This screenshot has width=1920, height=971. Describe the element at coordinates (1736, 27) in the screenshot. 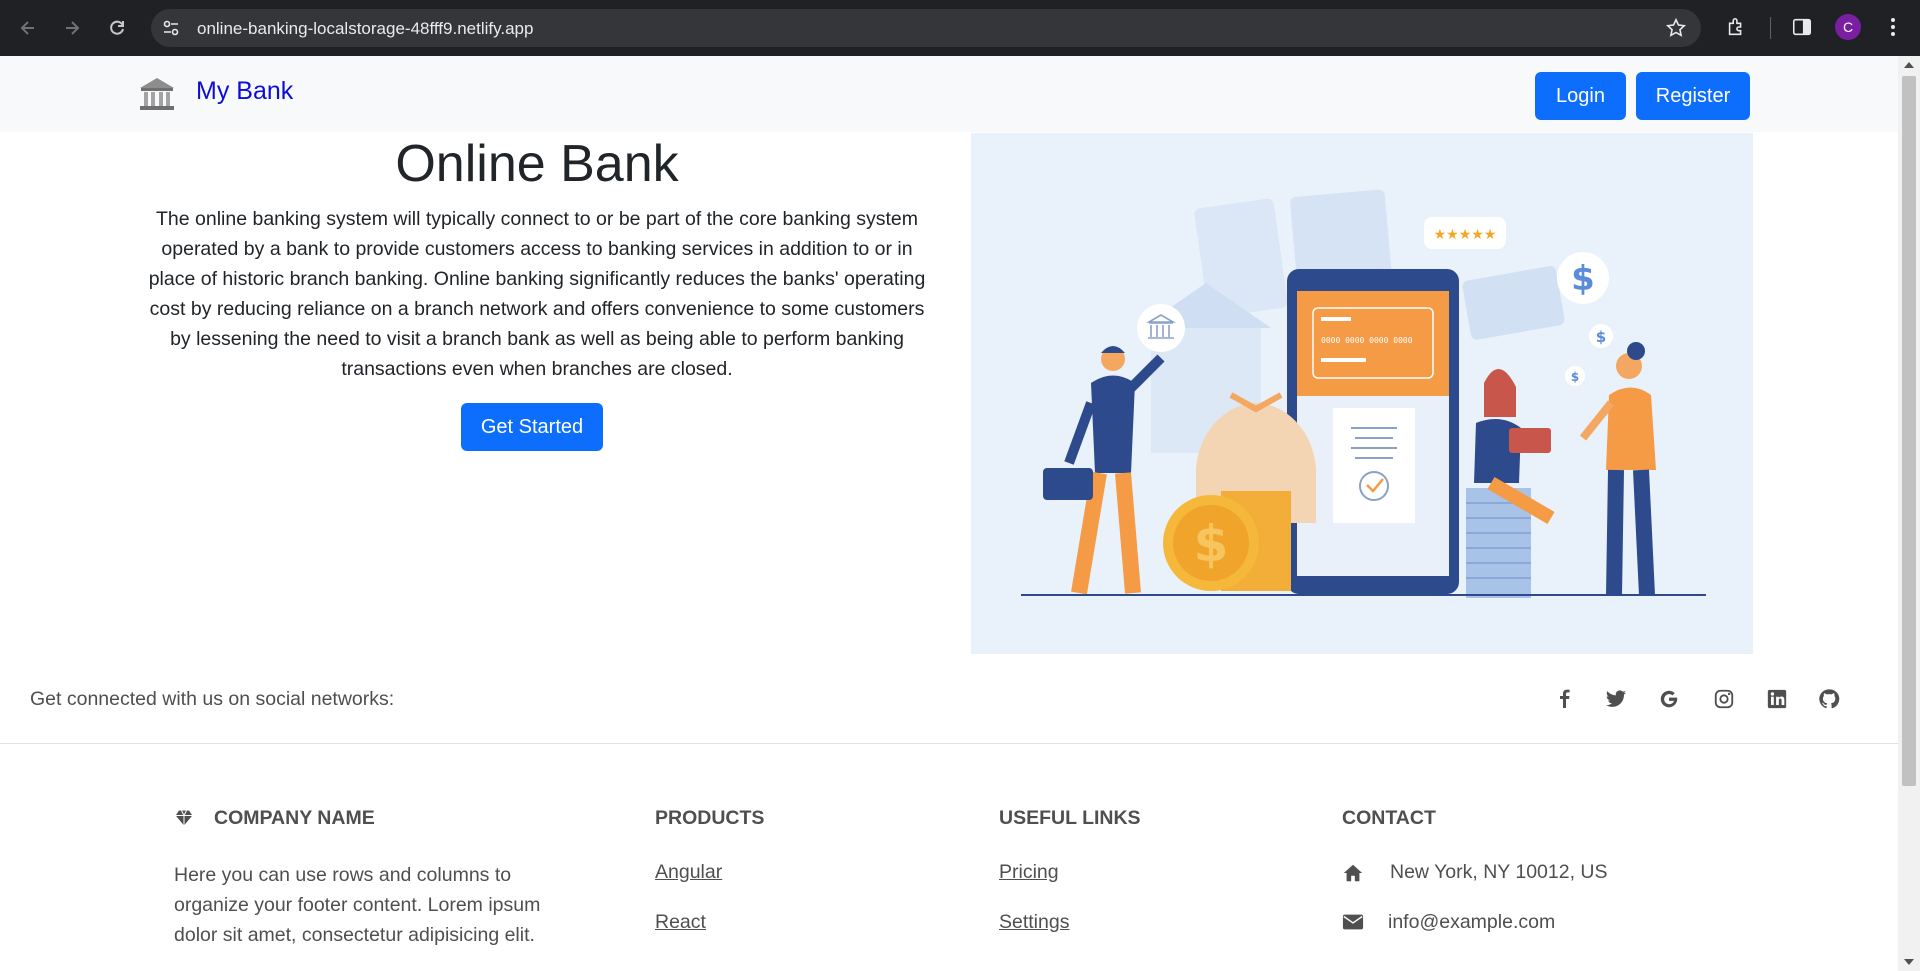

I see `extensions-icon` at that location.